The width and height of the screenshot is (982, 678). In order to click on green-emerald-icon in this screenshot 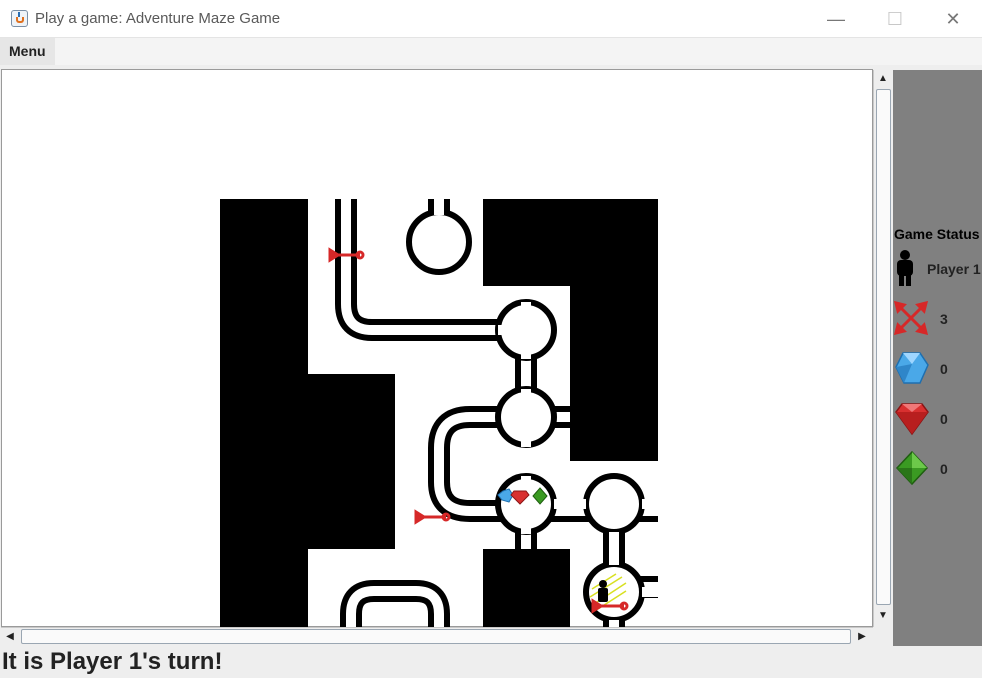, I will do `click(912, 468)`.